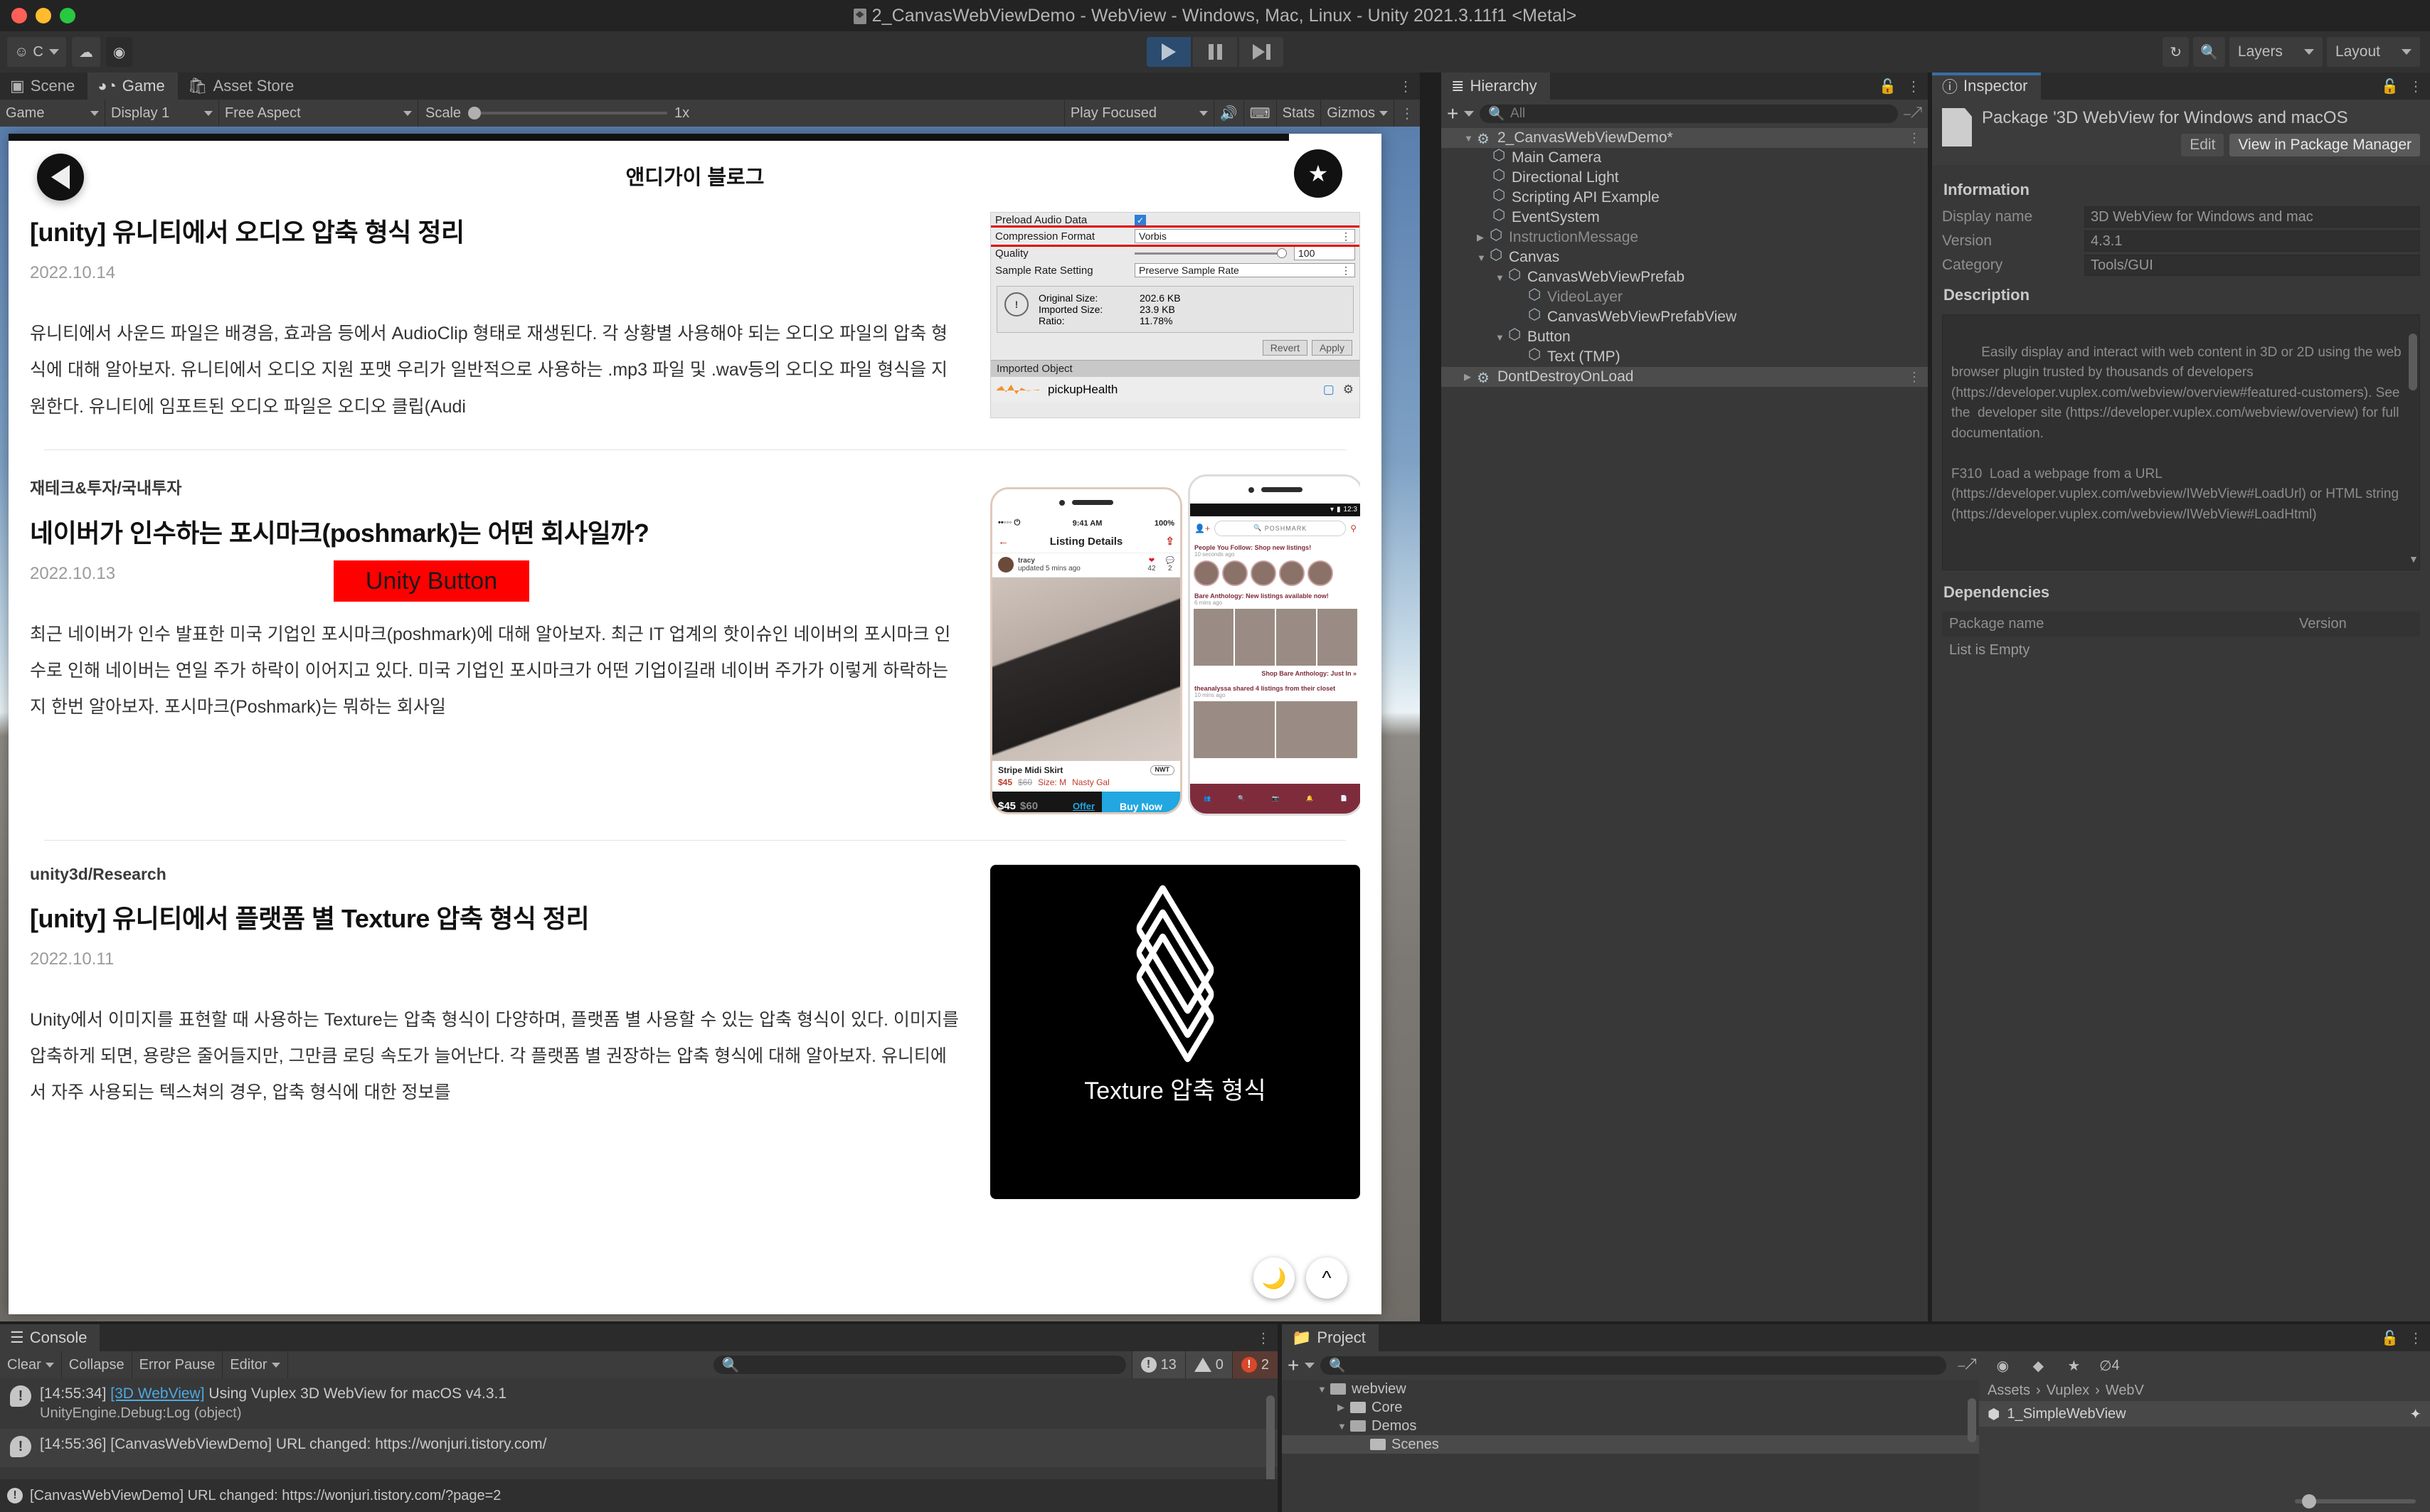 This screenshot has width=2430, height=1512. I want to click on error-count-toggle: ! 2, so click(1254, 1364).